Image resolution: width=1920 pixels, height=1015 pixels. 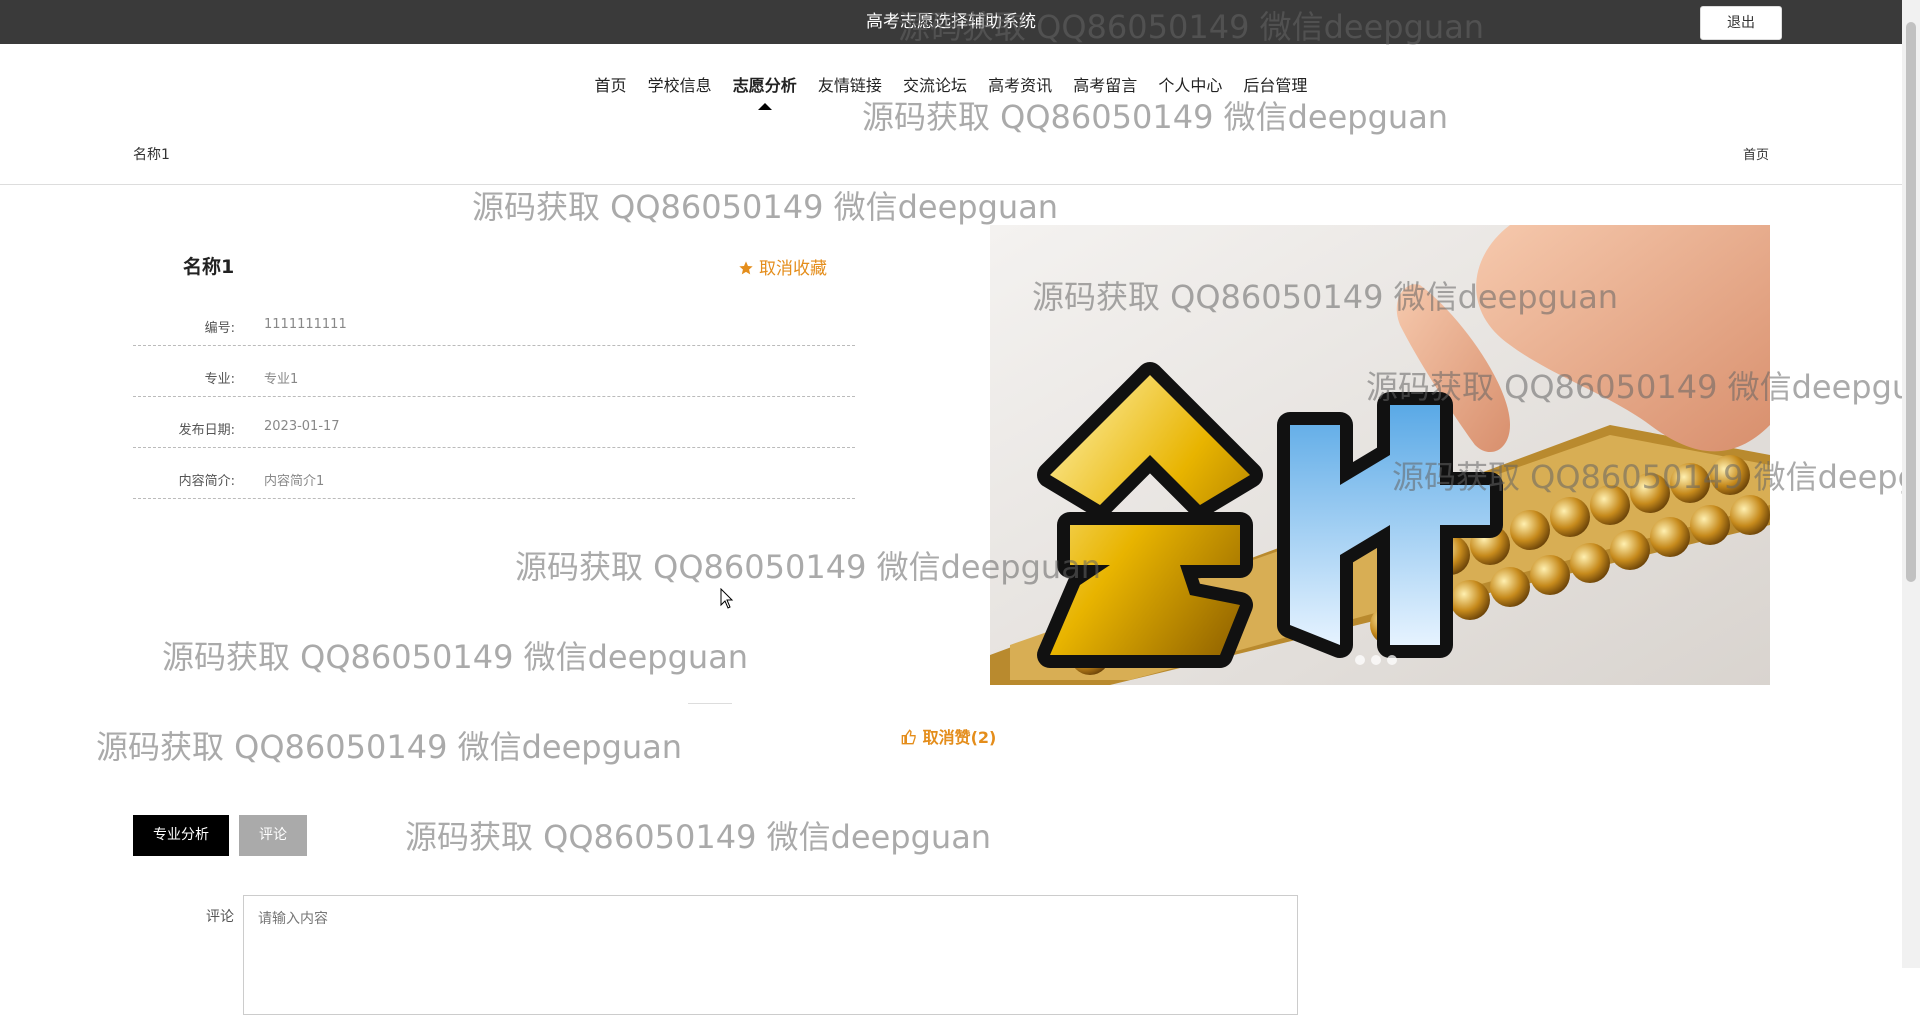 I want to click on breadcrumb: 名称1 首页, so click(x=951, y=162).